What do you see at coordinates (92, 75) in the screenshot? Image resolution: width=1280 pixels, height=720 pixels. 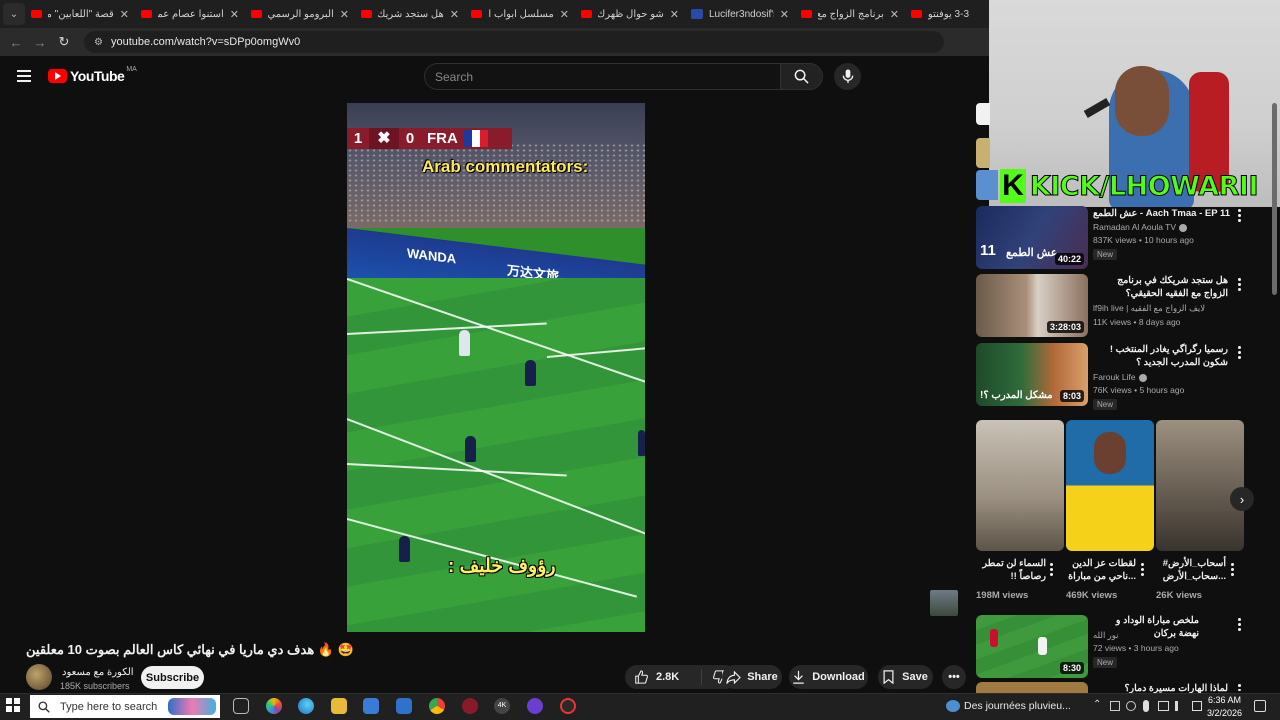 I see `youtube-logo: YouTube MA` at bounding box center [92, 75].